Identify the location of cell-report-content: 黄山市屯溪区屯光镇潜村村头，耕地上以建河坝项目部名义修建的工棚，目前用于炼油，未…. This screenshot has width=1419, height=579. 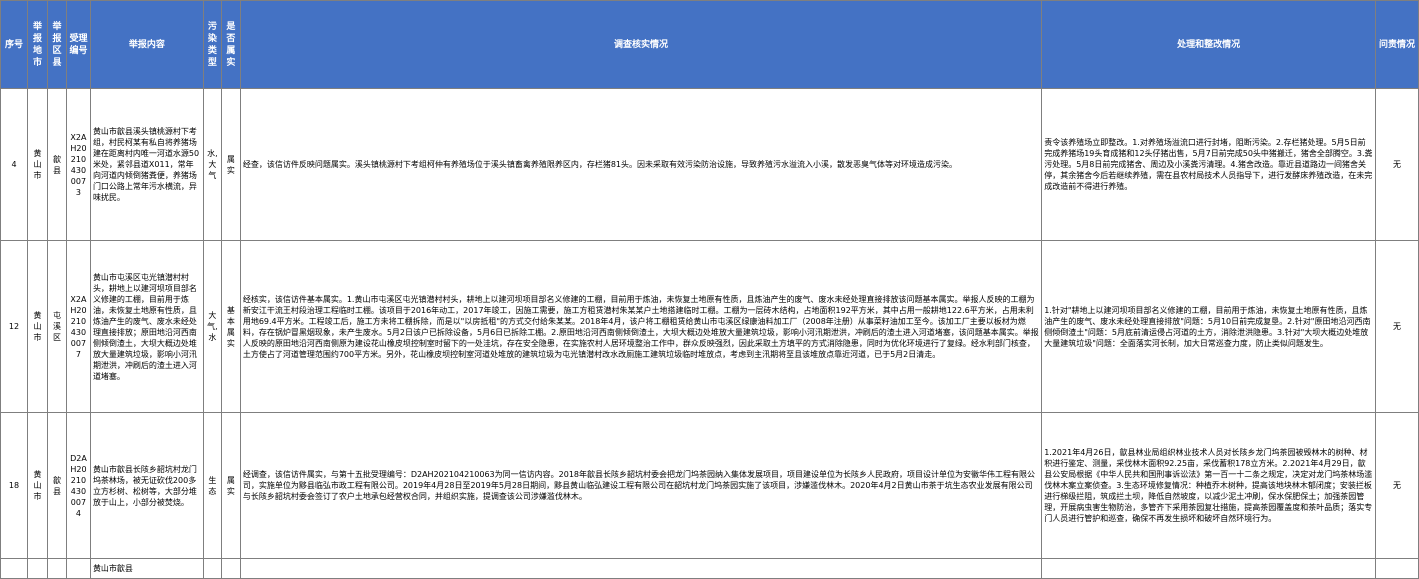
(146, 326).